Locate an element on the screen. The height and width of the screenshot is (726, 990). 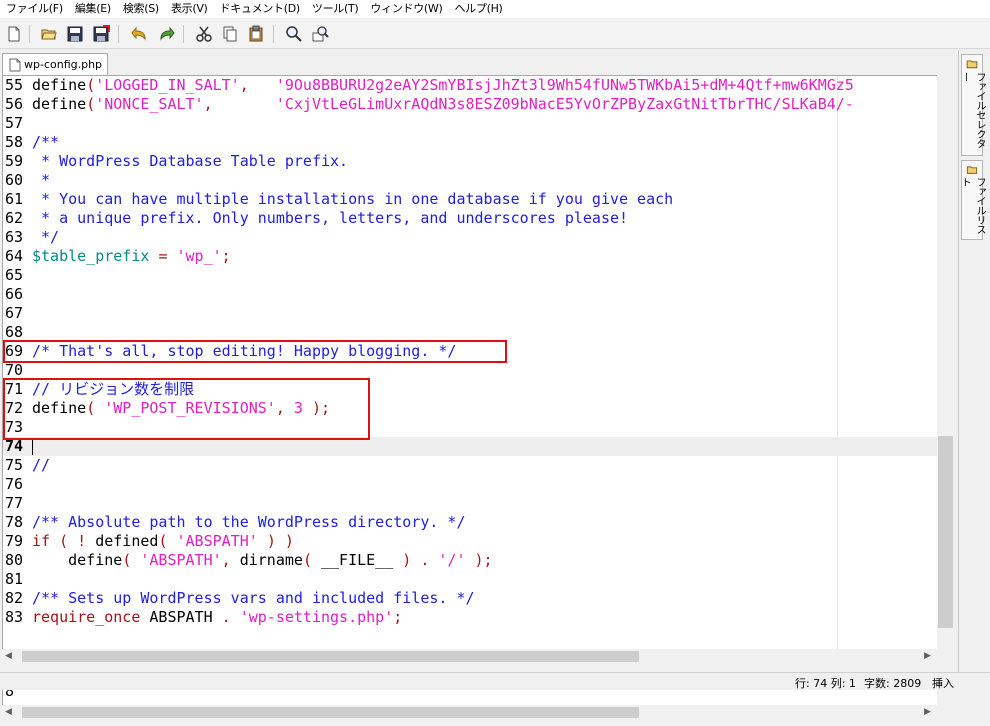
code-token: ! is located at coordinates (82, 541).